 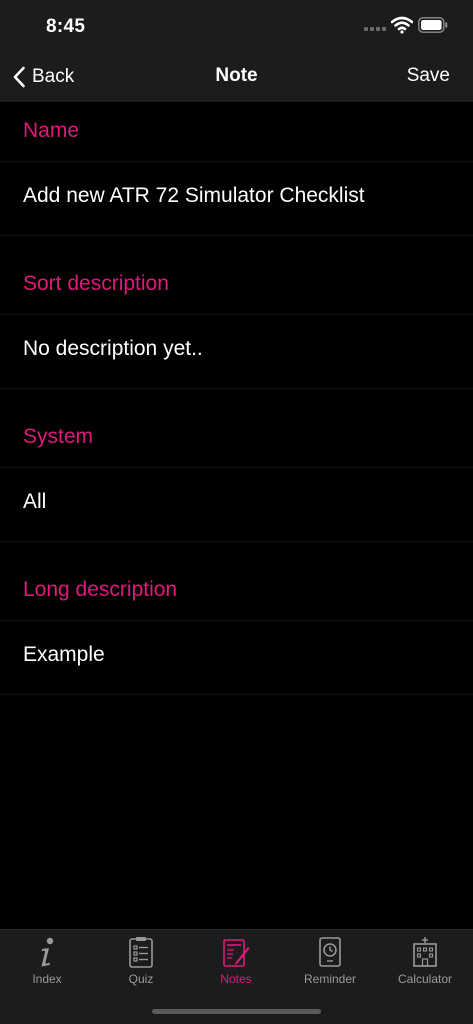 I want to click on page-title: Note, so click(x=236, y=75).